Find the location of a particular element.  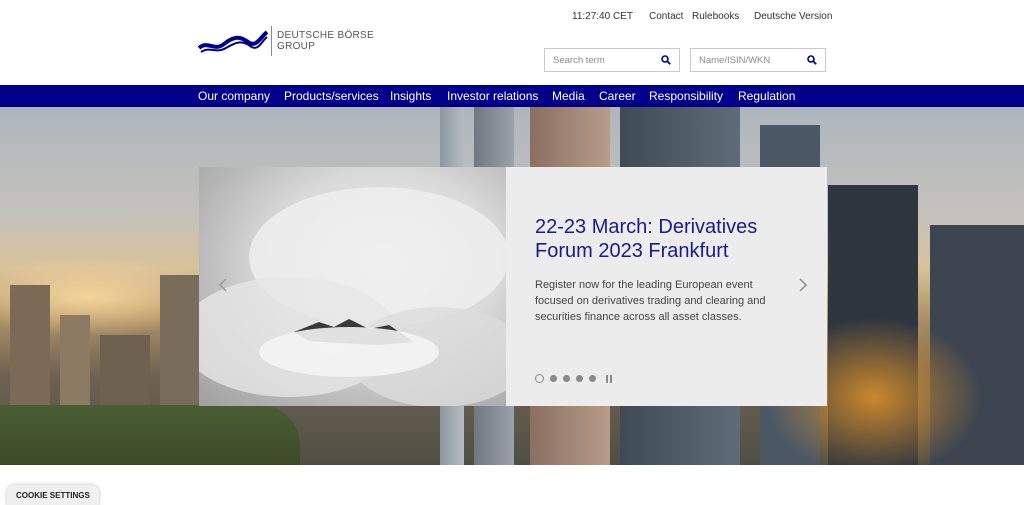

chevron-left-icon is located at coordinates (223, 285).